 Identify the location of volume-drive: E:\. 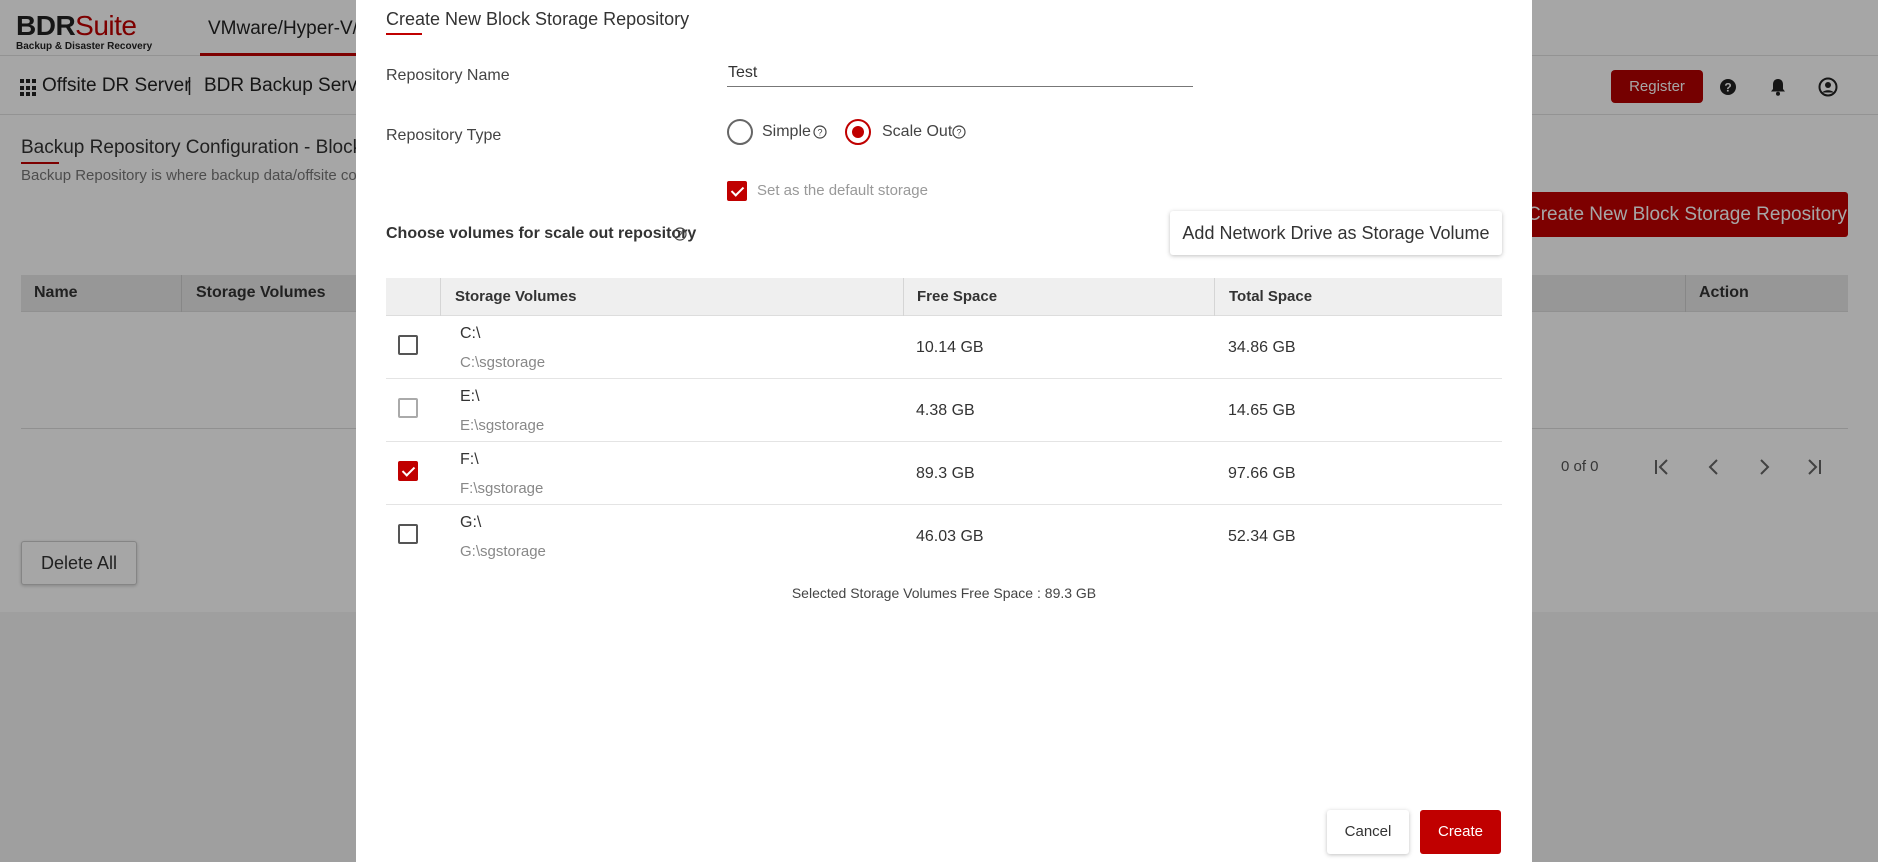
(470, 396).